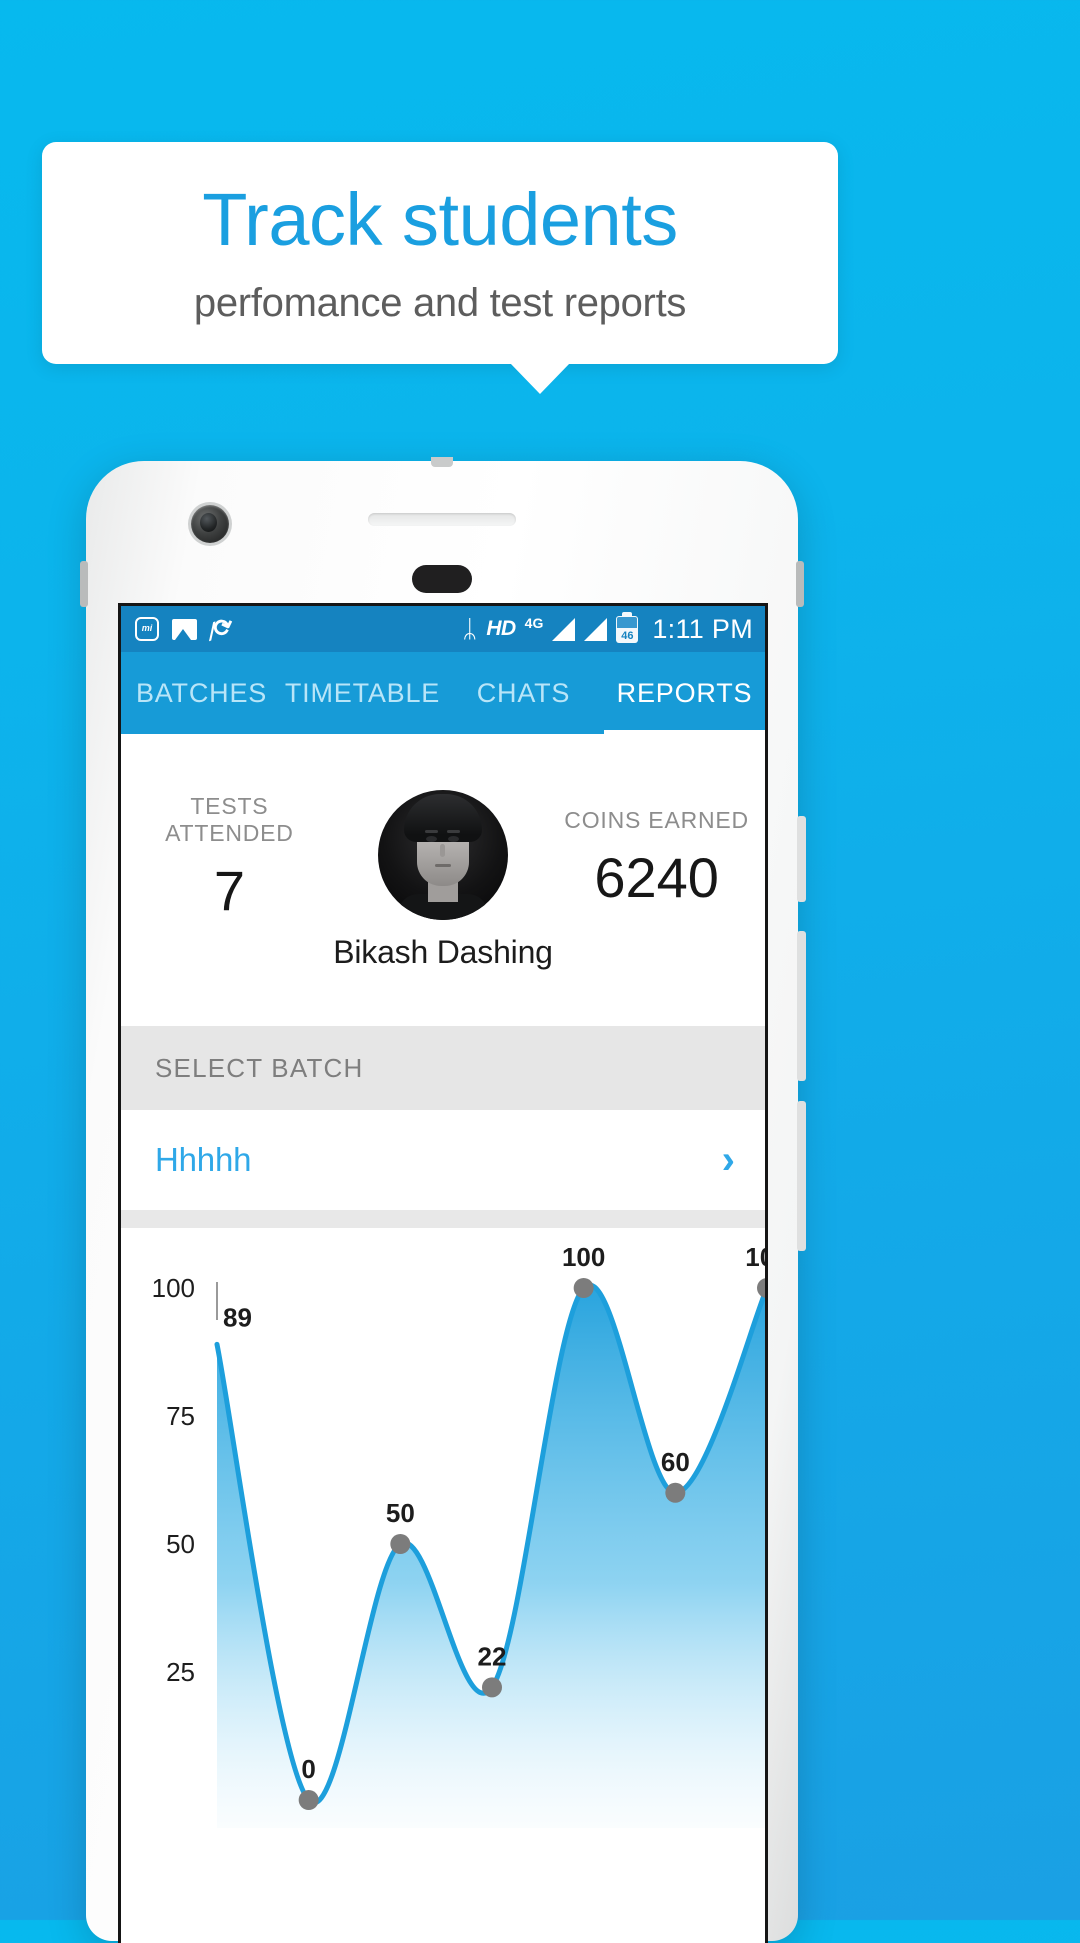  Describe the element at coordinates (173, 1288) in the screenshot. I see `y-axis-tick-label: 100` at that location.